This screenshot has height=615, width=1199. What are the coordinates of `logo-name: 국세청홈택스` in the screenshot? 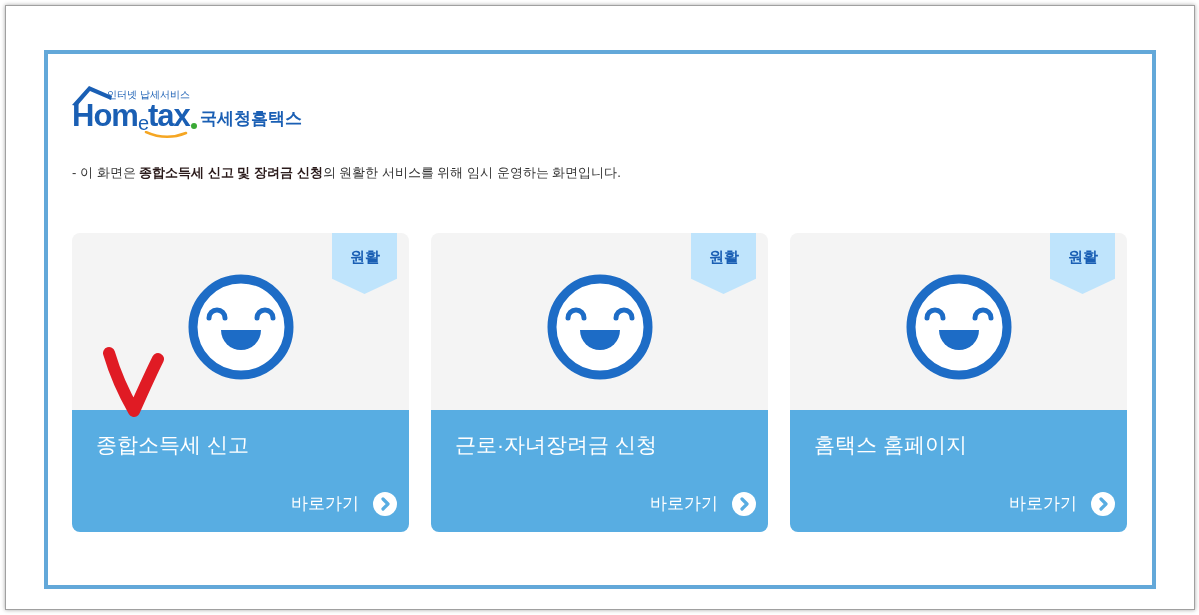 It's located at (250, 119).